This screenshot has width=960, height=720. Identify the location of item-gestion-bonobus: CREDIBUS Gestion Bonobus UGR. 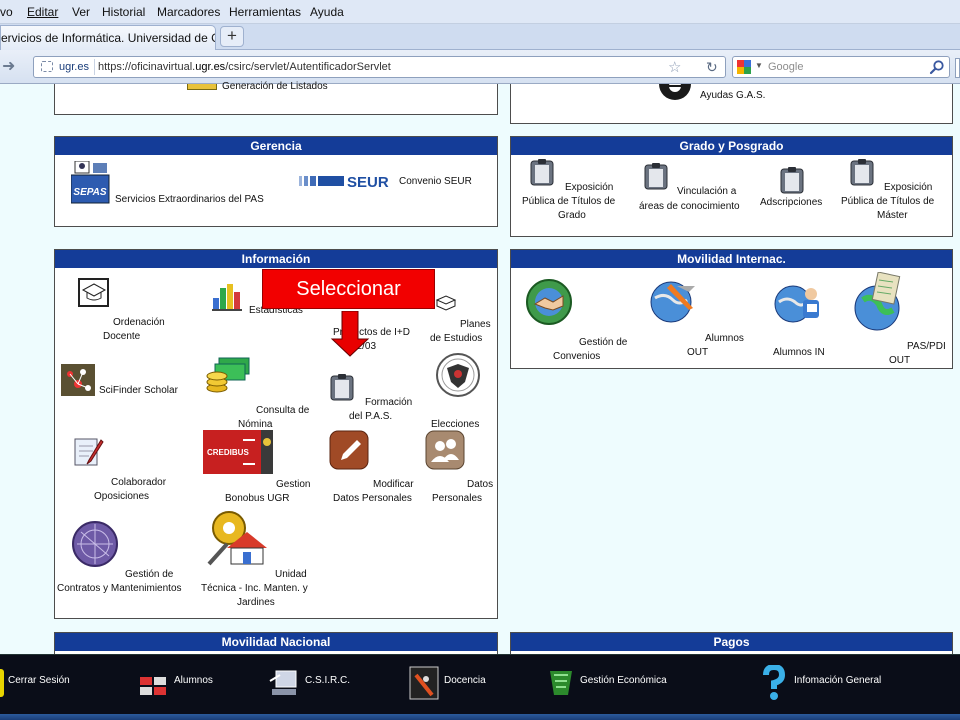
(261, 467).